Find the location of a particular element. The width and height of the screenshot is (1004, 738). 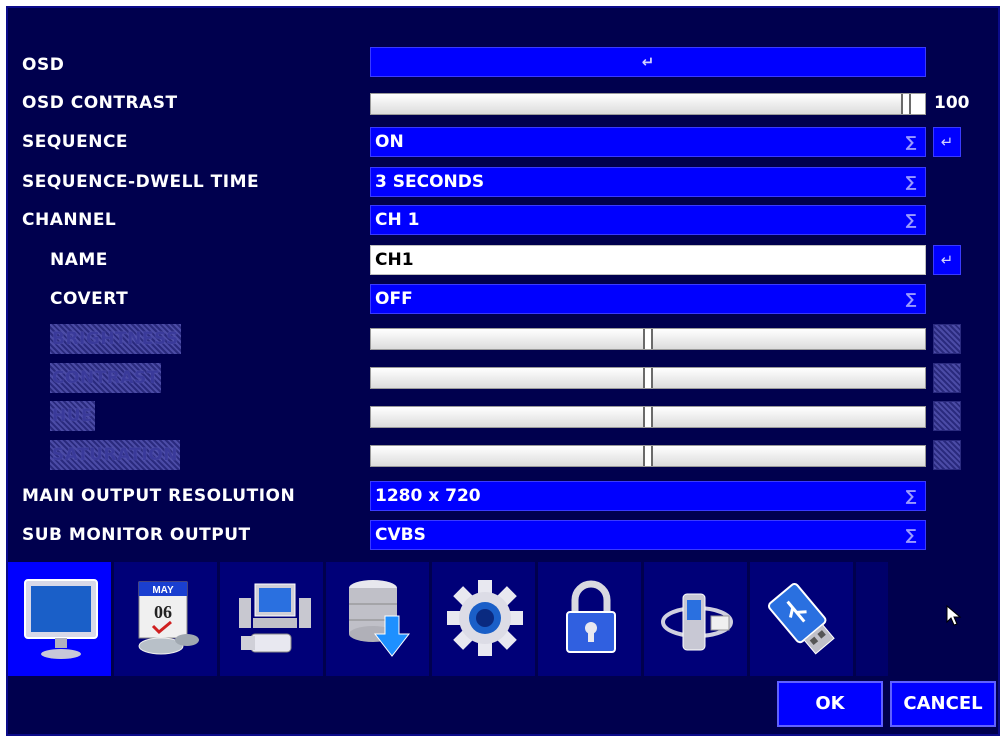

sequence-dwell-time-label: SEQUENCE-DWELL TIME is located at coordinates (141, 182).